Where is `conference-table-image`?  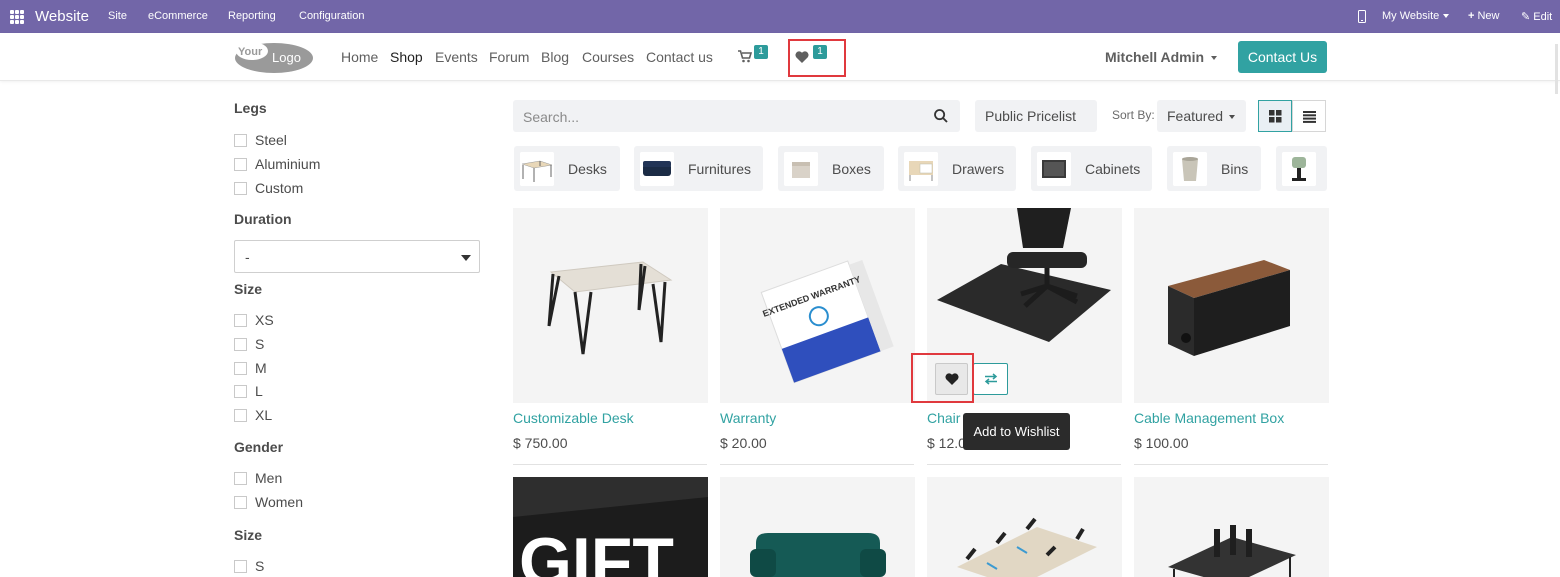 conference-table-image is located at coordinates (1024, 527).